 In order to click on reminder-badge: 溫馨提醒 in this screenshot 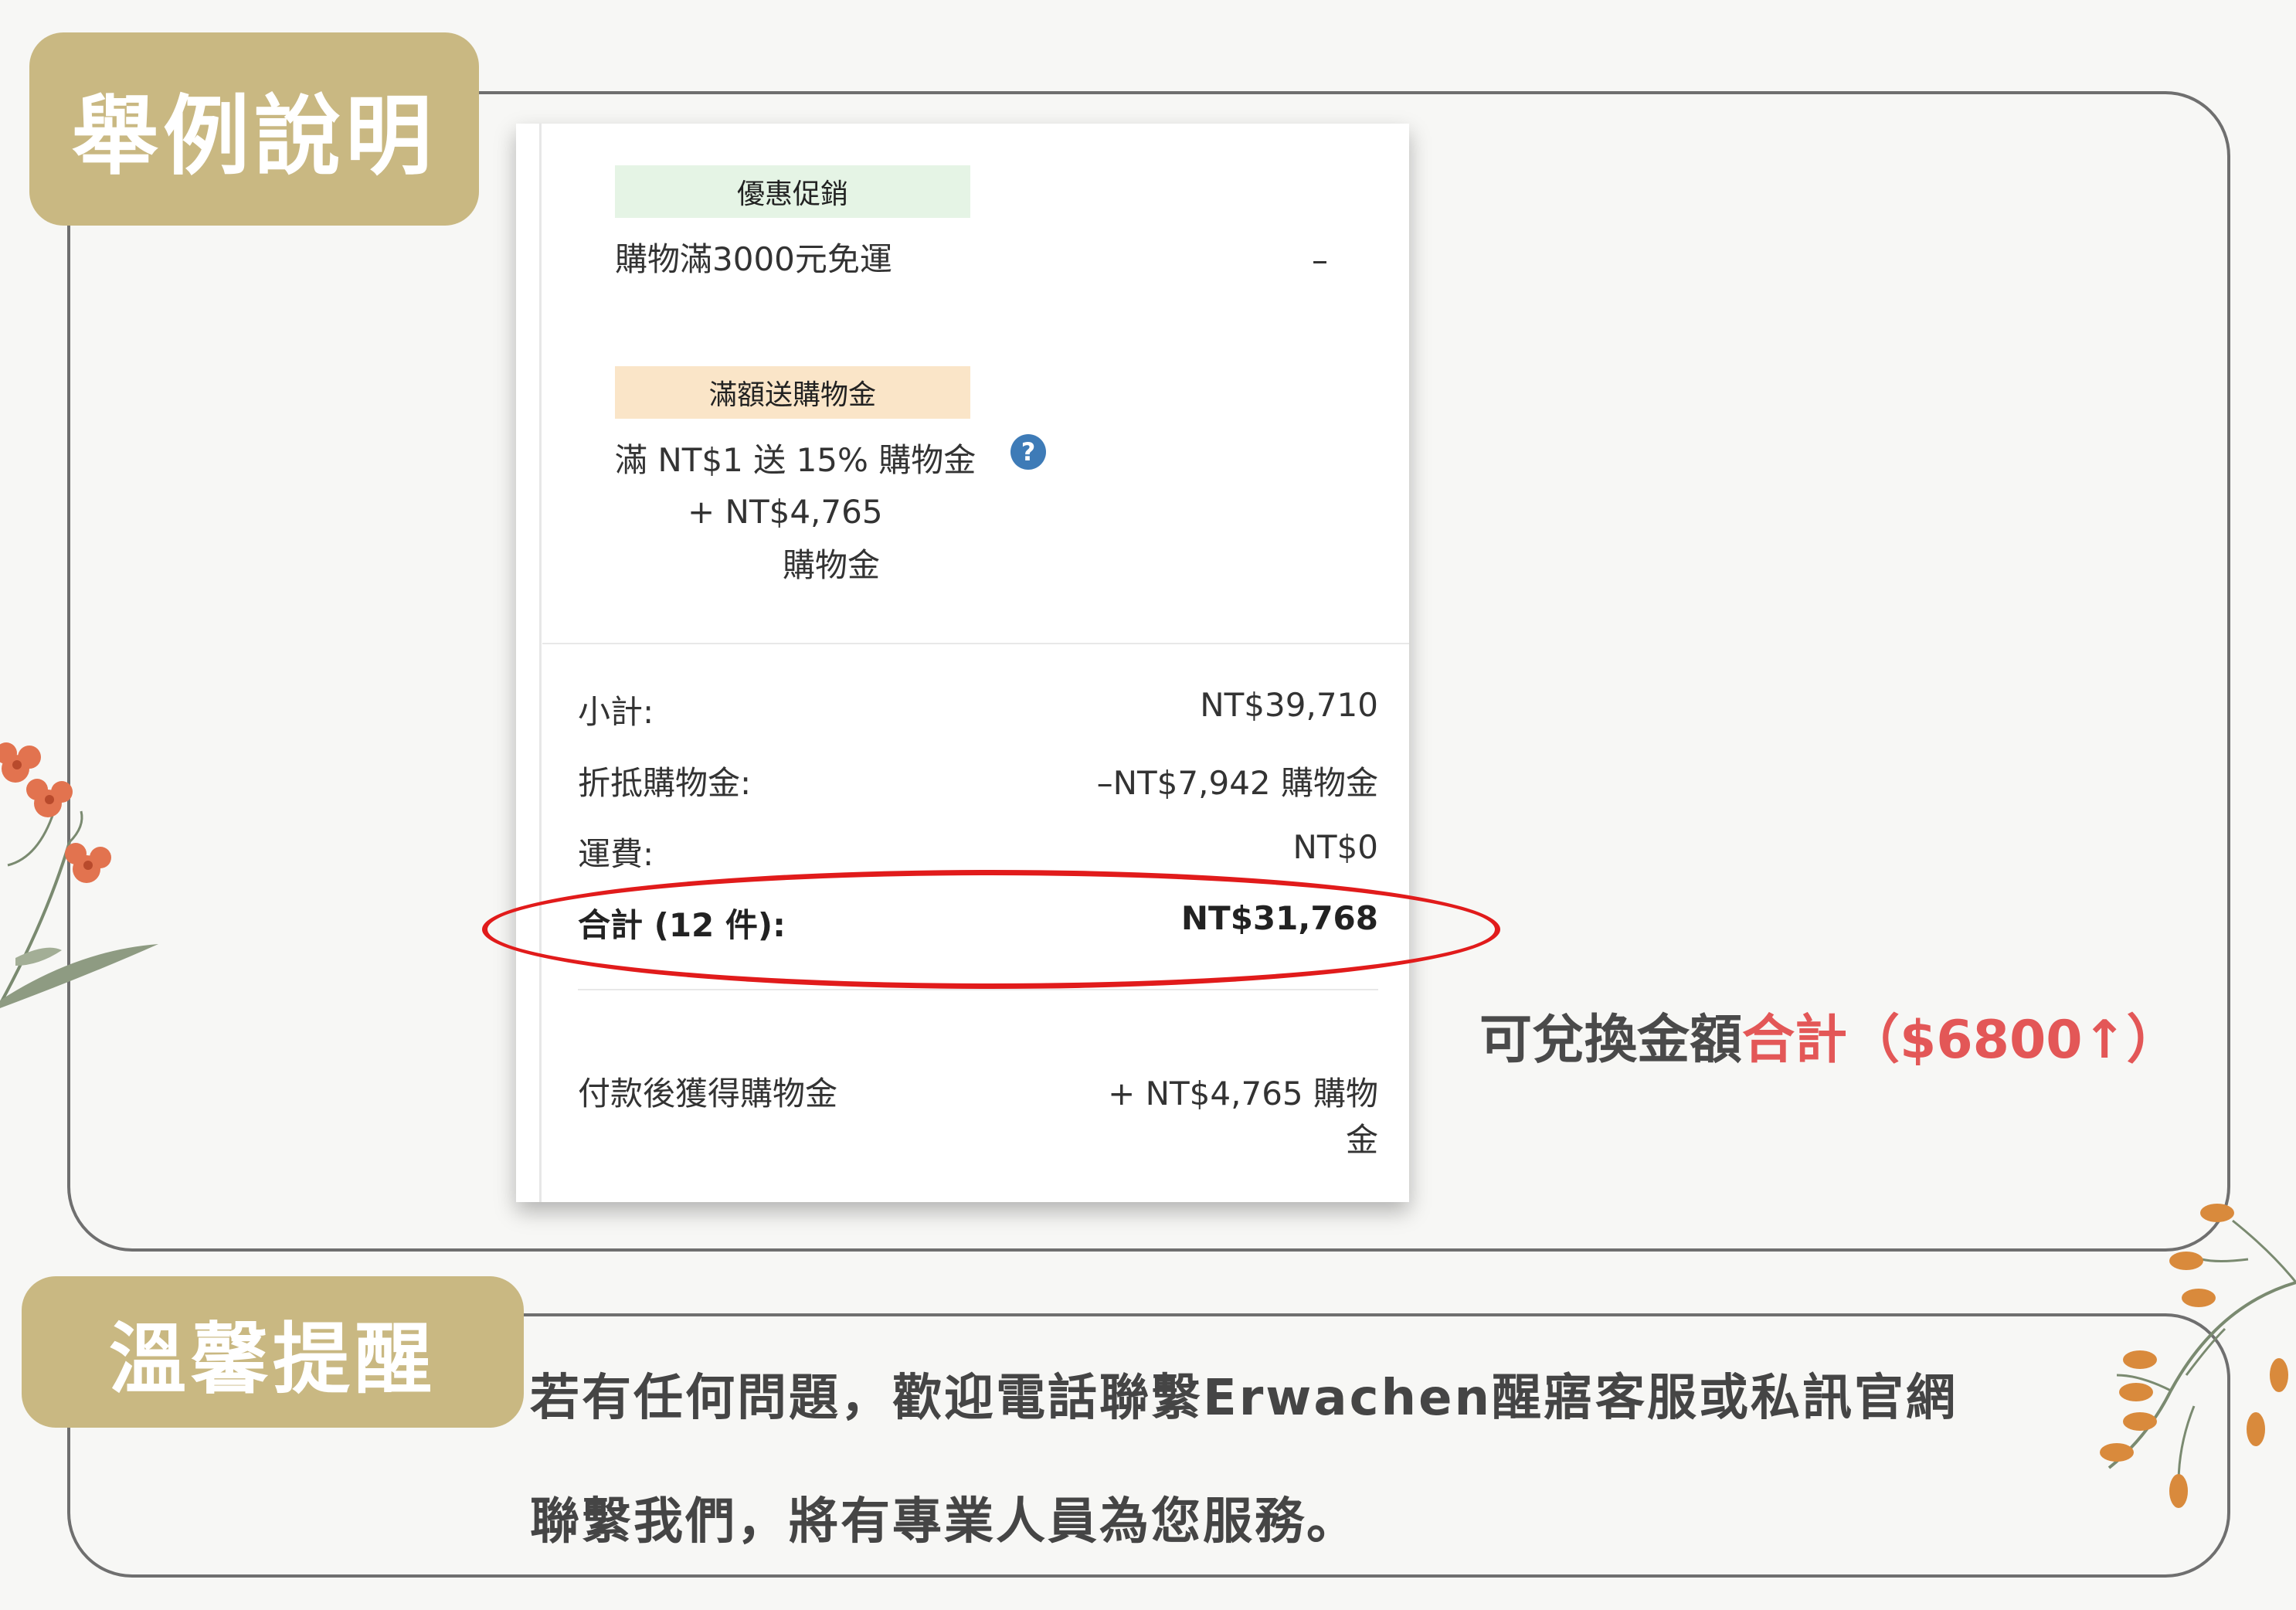, I will do `click(273, 1352)`.